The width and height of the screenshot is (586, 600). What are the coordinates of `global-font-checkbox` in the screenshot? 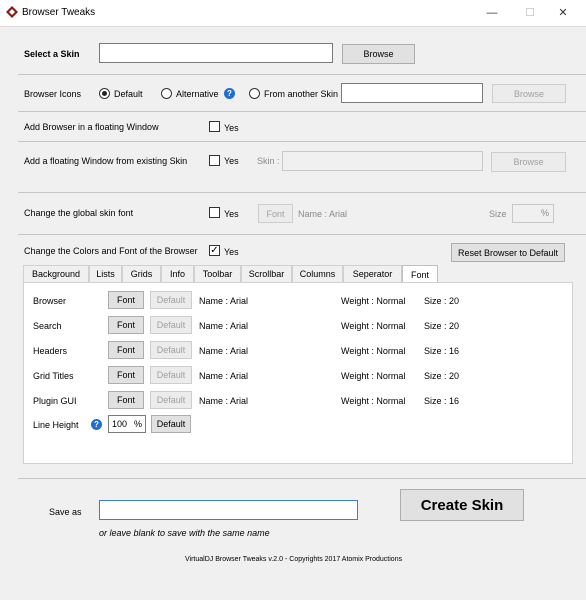 It's located at (214, 212).